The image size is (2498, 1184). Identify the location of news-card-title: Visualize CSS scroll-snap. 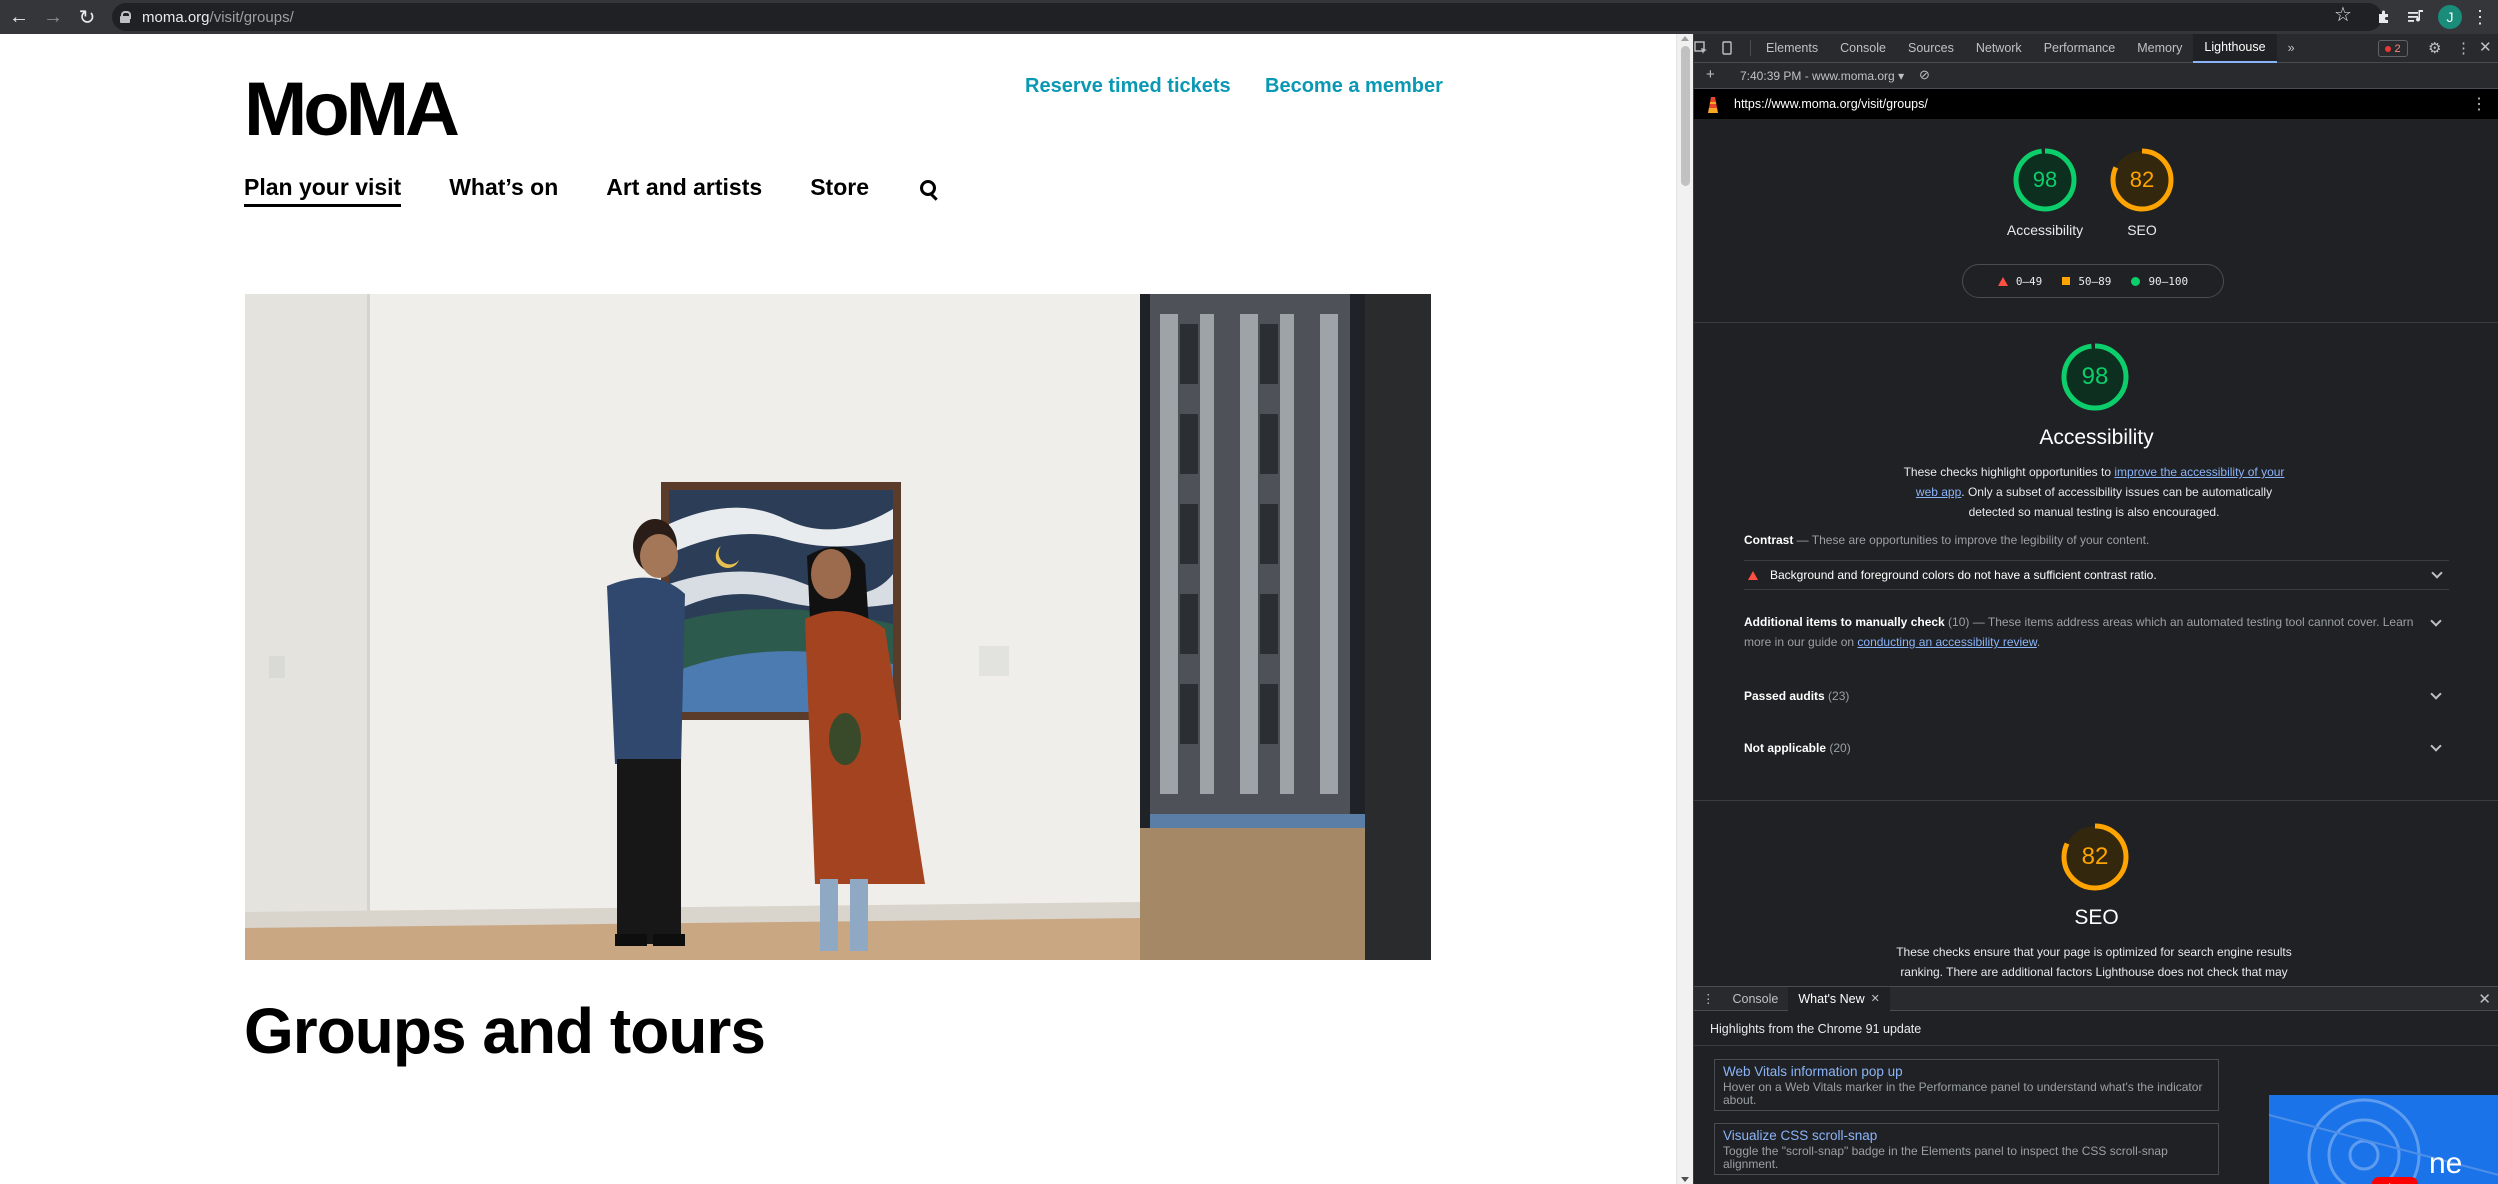
(1966, 1136).